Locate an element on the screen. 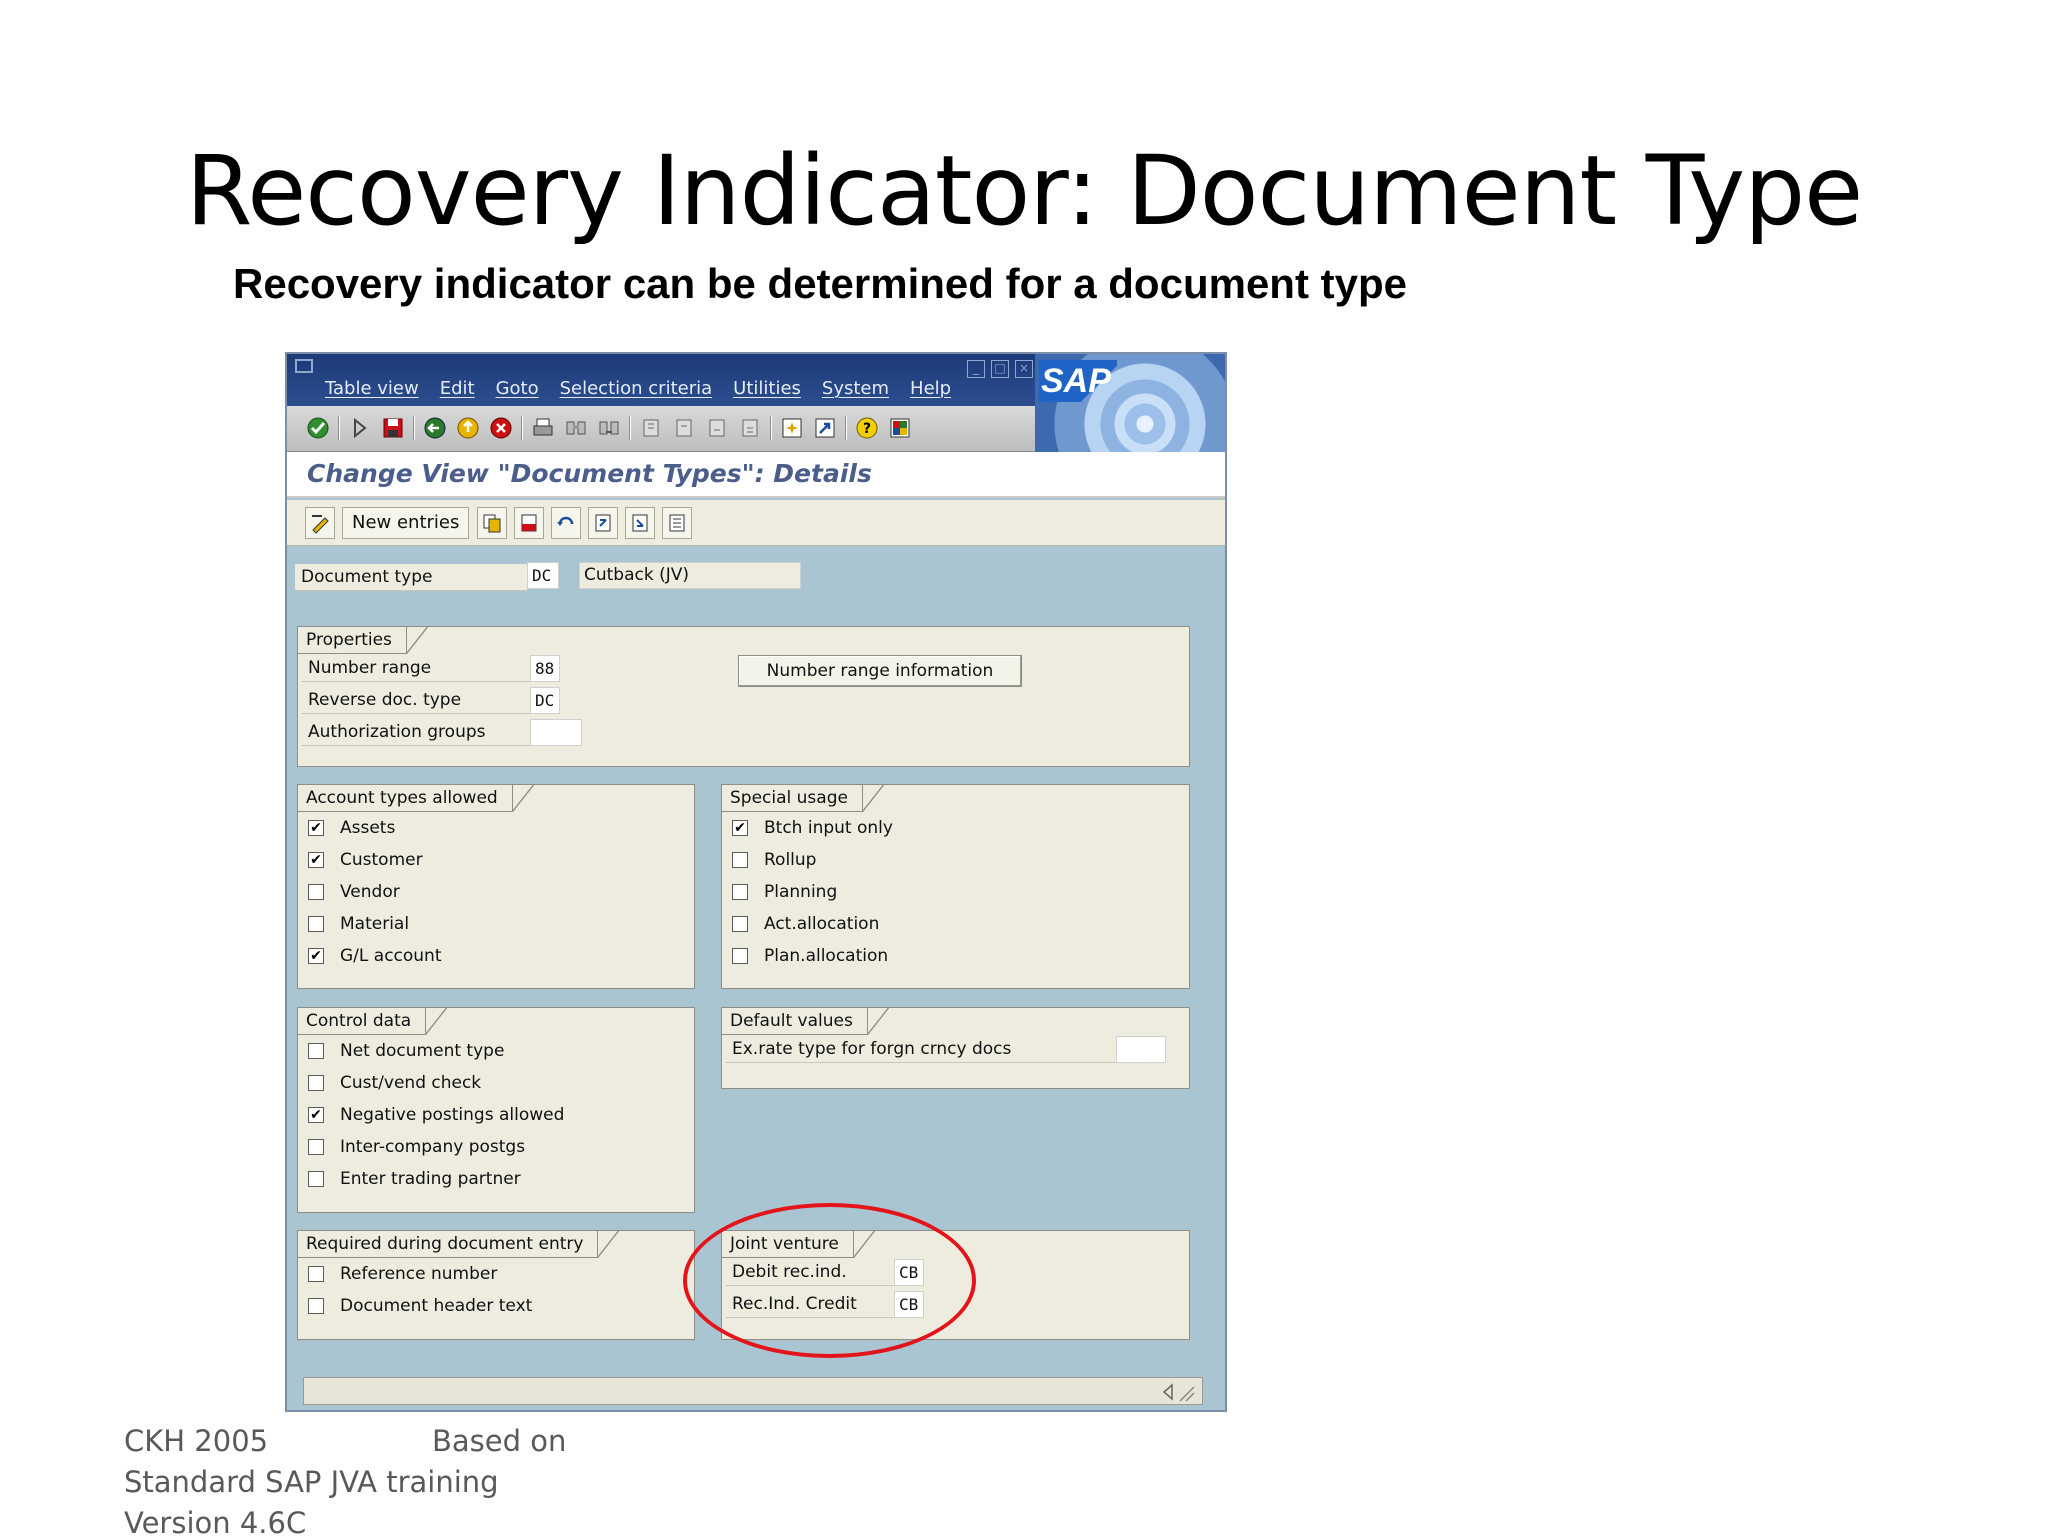 The height and width of the screenshot is (1536, 2048). create-session-icon is located at coordinates (792, 428).